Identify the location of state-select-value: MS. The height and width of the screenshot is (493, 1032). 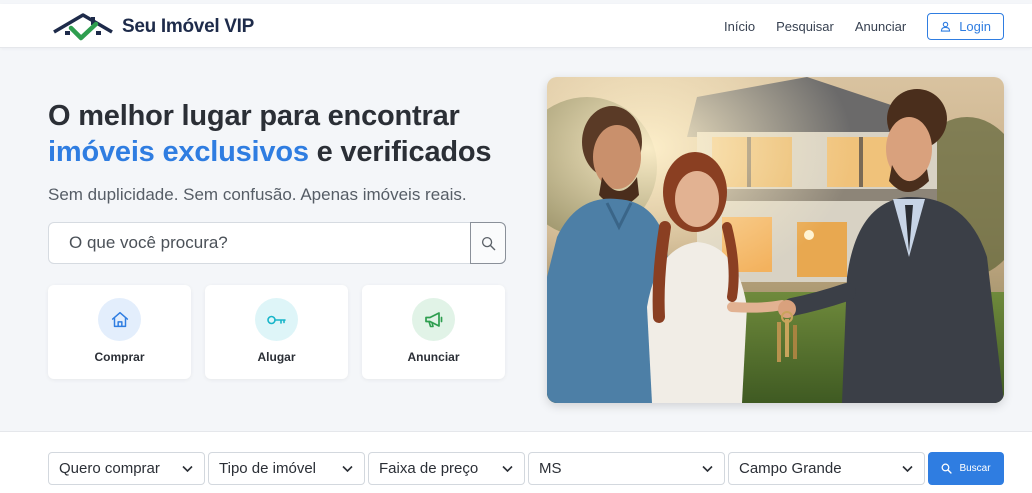
(550, 468).